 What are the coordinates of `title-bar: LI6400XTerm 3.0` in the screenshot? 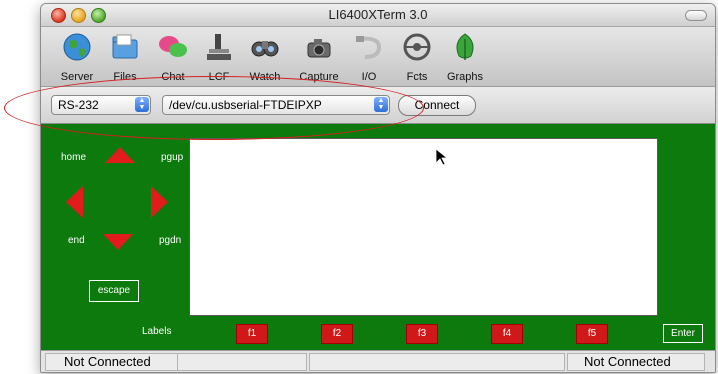 It's located at (378, 15).